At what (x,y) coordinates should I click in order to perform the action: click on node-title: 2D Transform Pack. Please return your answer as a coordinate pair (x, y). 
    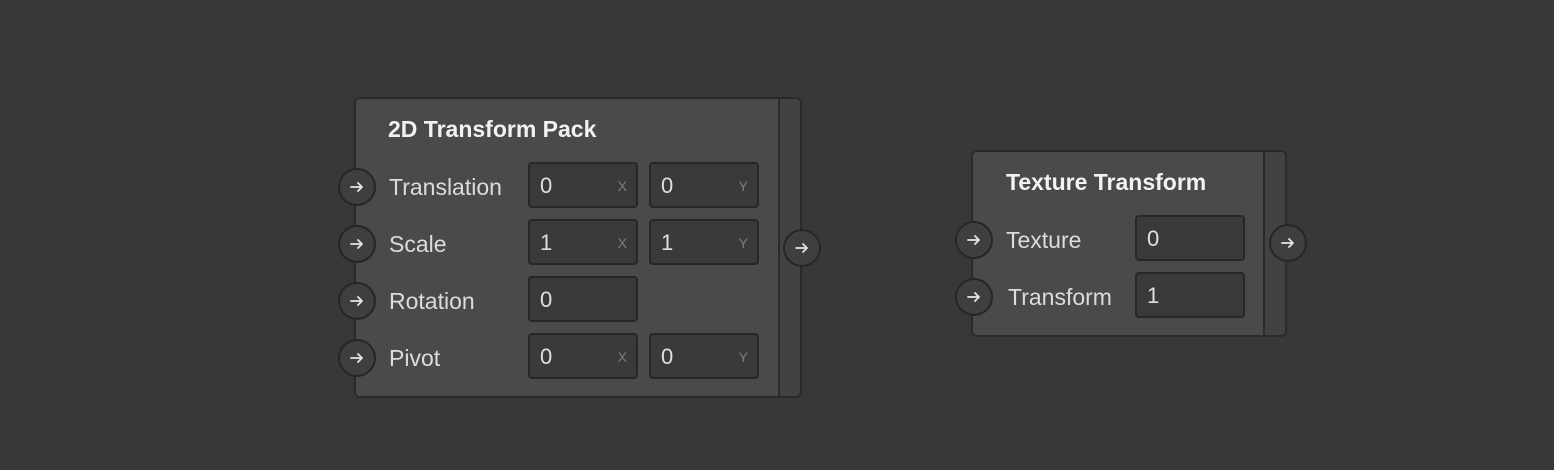
    Looking at the image, I should click on (492, 129).